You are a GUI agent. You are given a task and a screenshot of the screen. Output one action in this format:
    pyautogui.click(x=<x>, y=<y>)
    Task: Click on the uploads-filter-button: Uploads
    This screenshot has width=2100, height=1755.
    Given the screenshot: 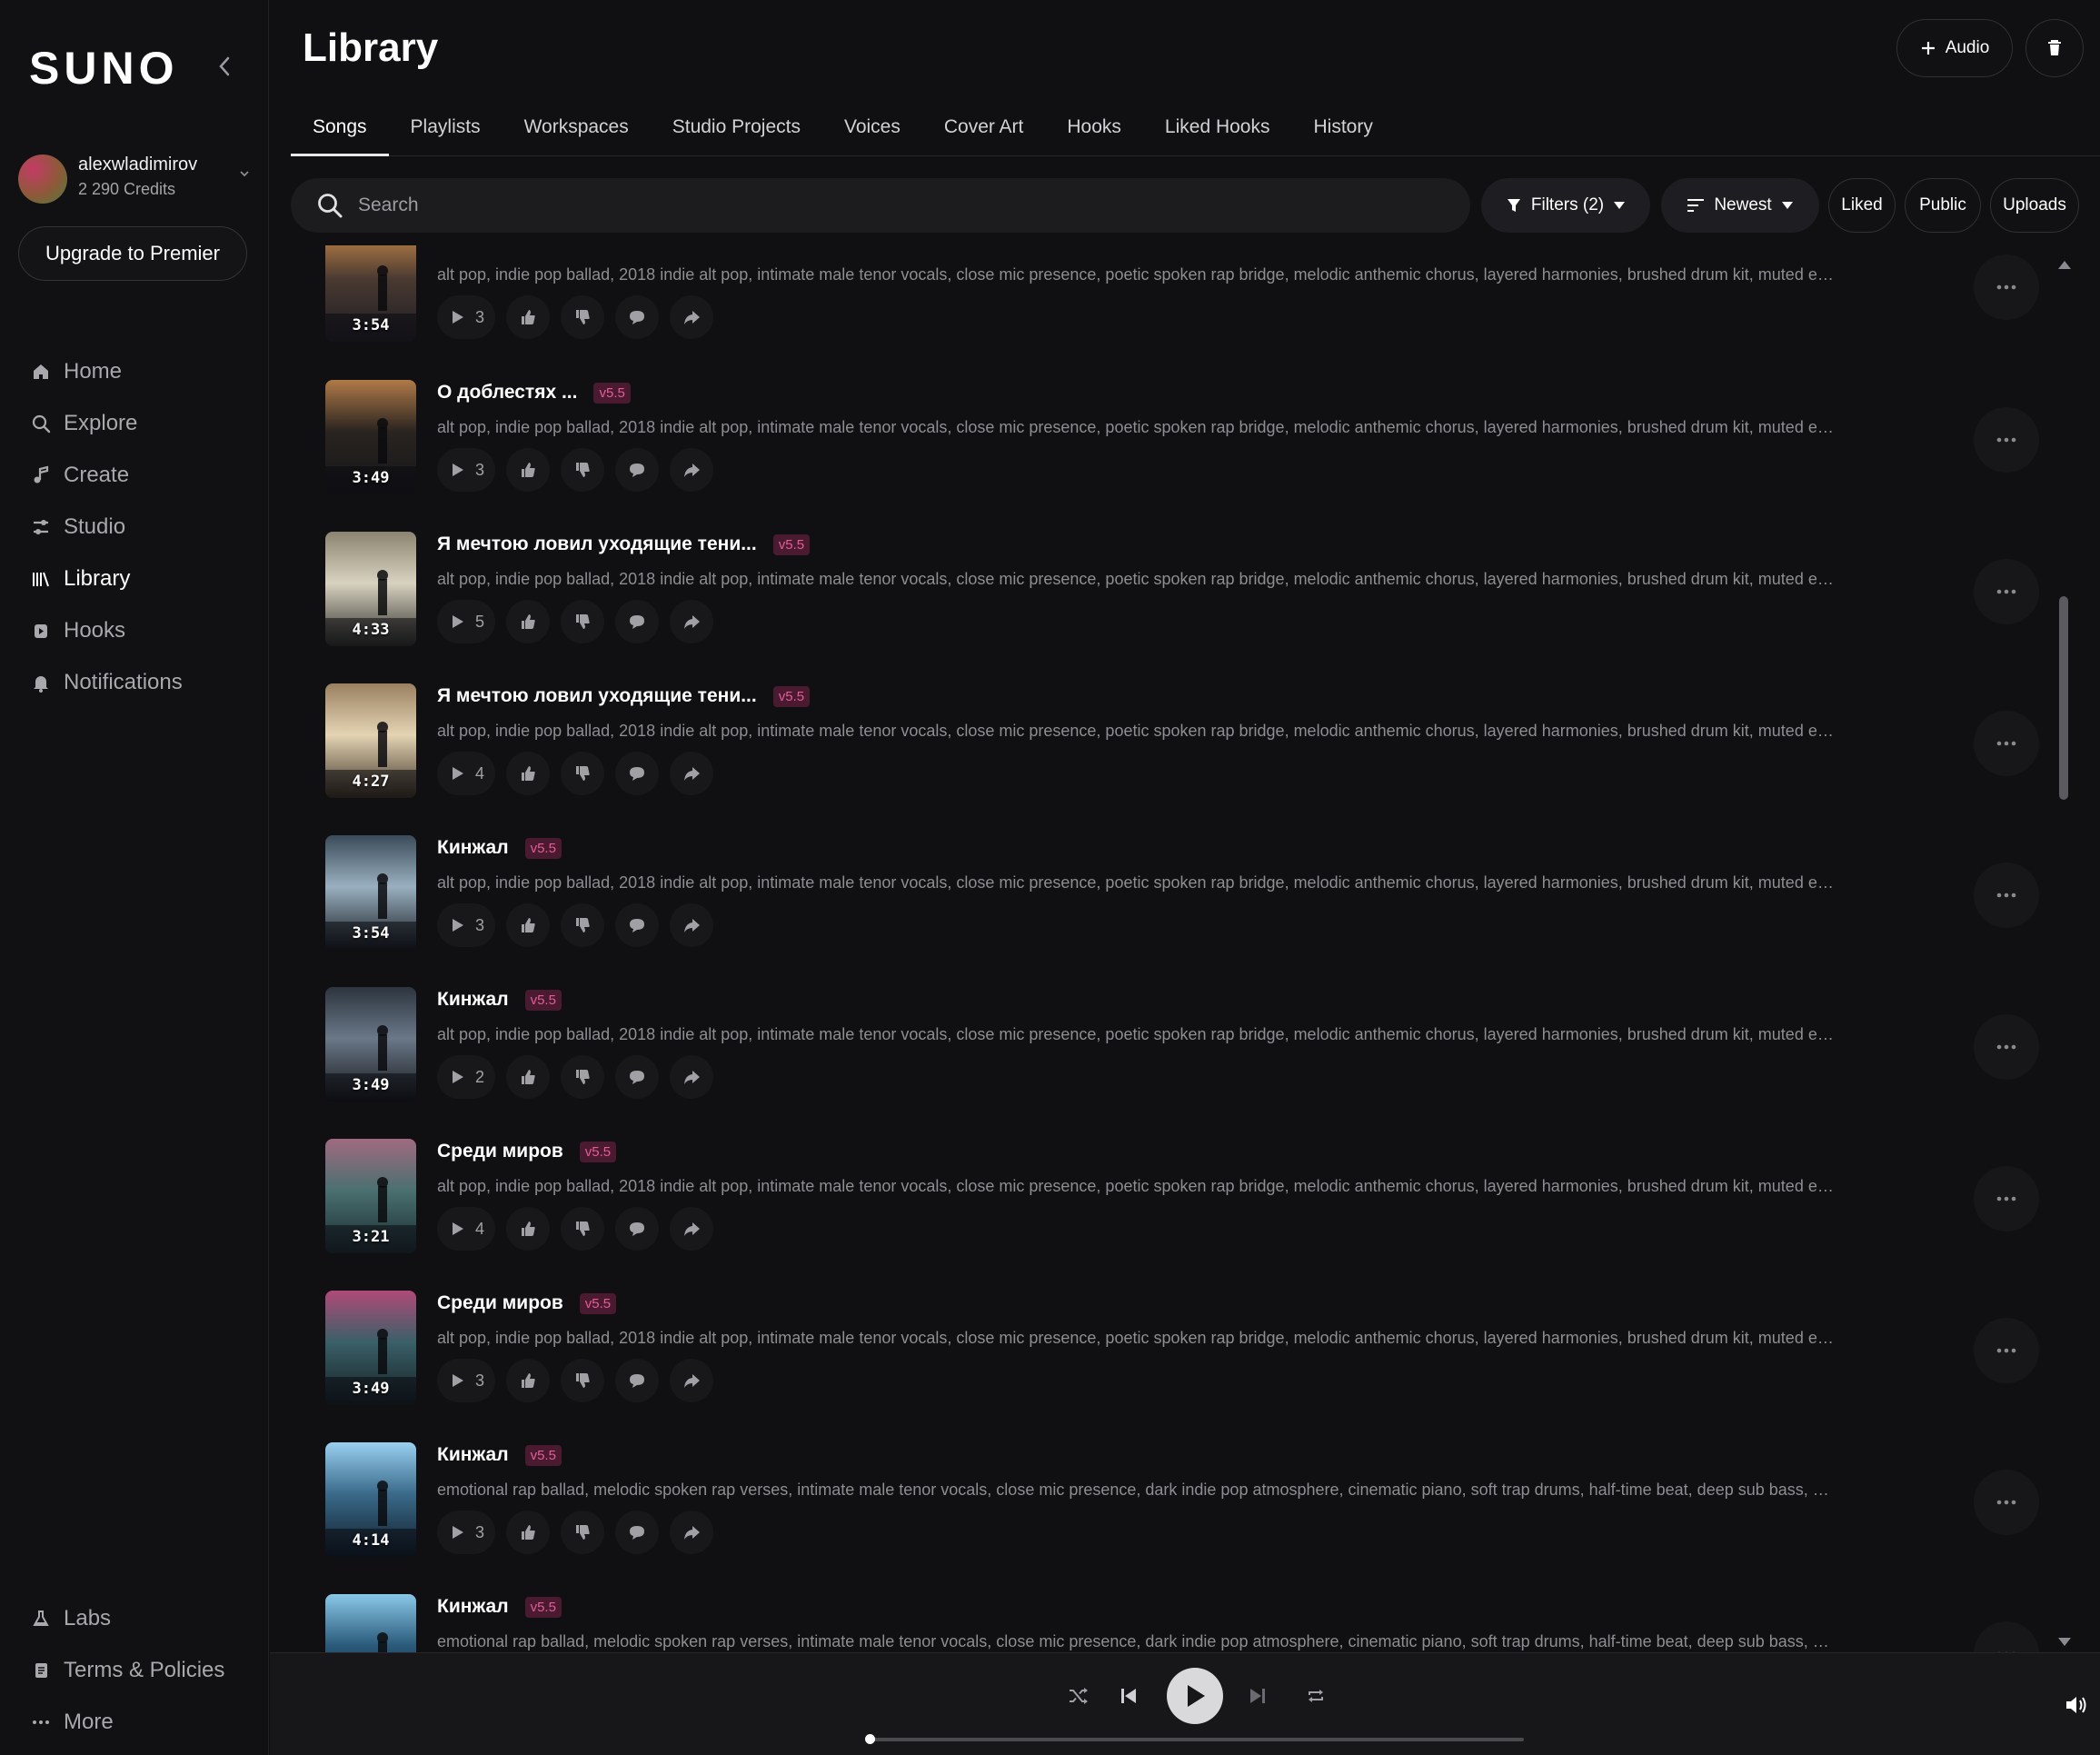 What is the action you would take?
    pyautogui.click(x=2034, y=205)
    